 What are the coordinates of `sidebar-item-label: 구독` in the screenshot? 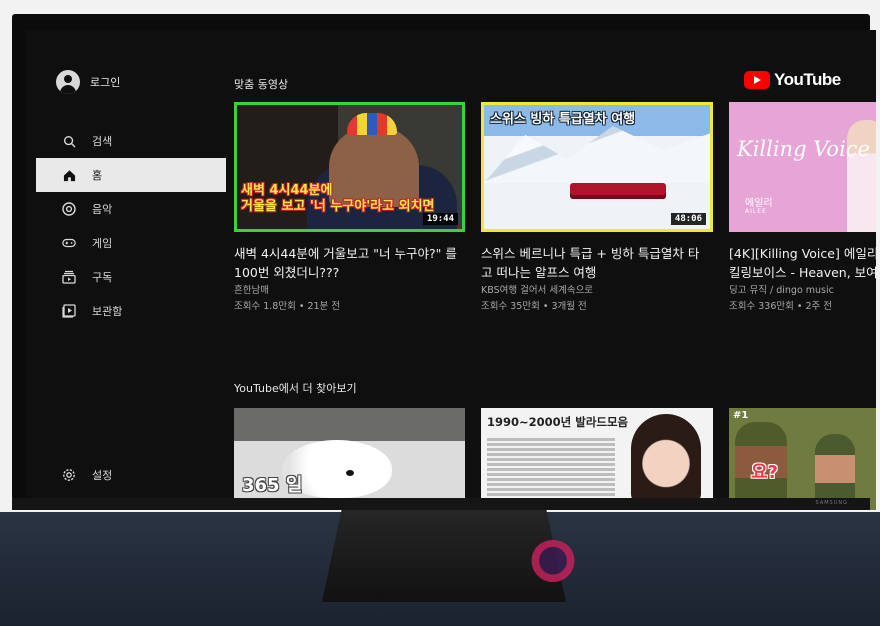 It's located at (102, 277).